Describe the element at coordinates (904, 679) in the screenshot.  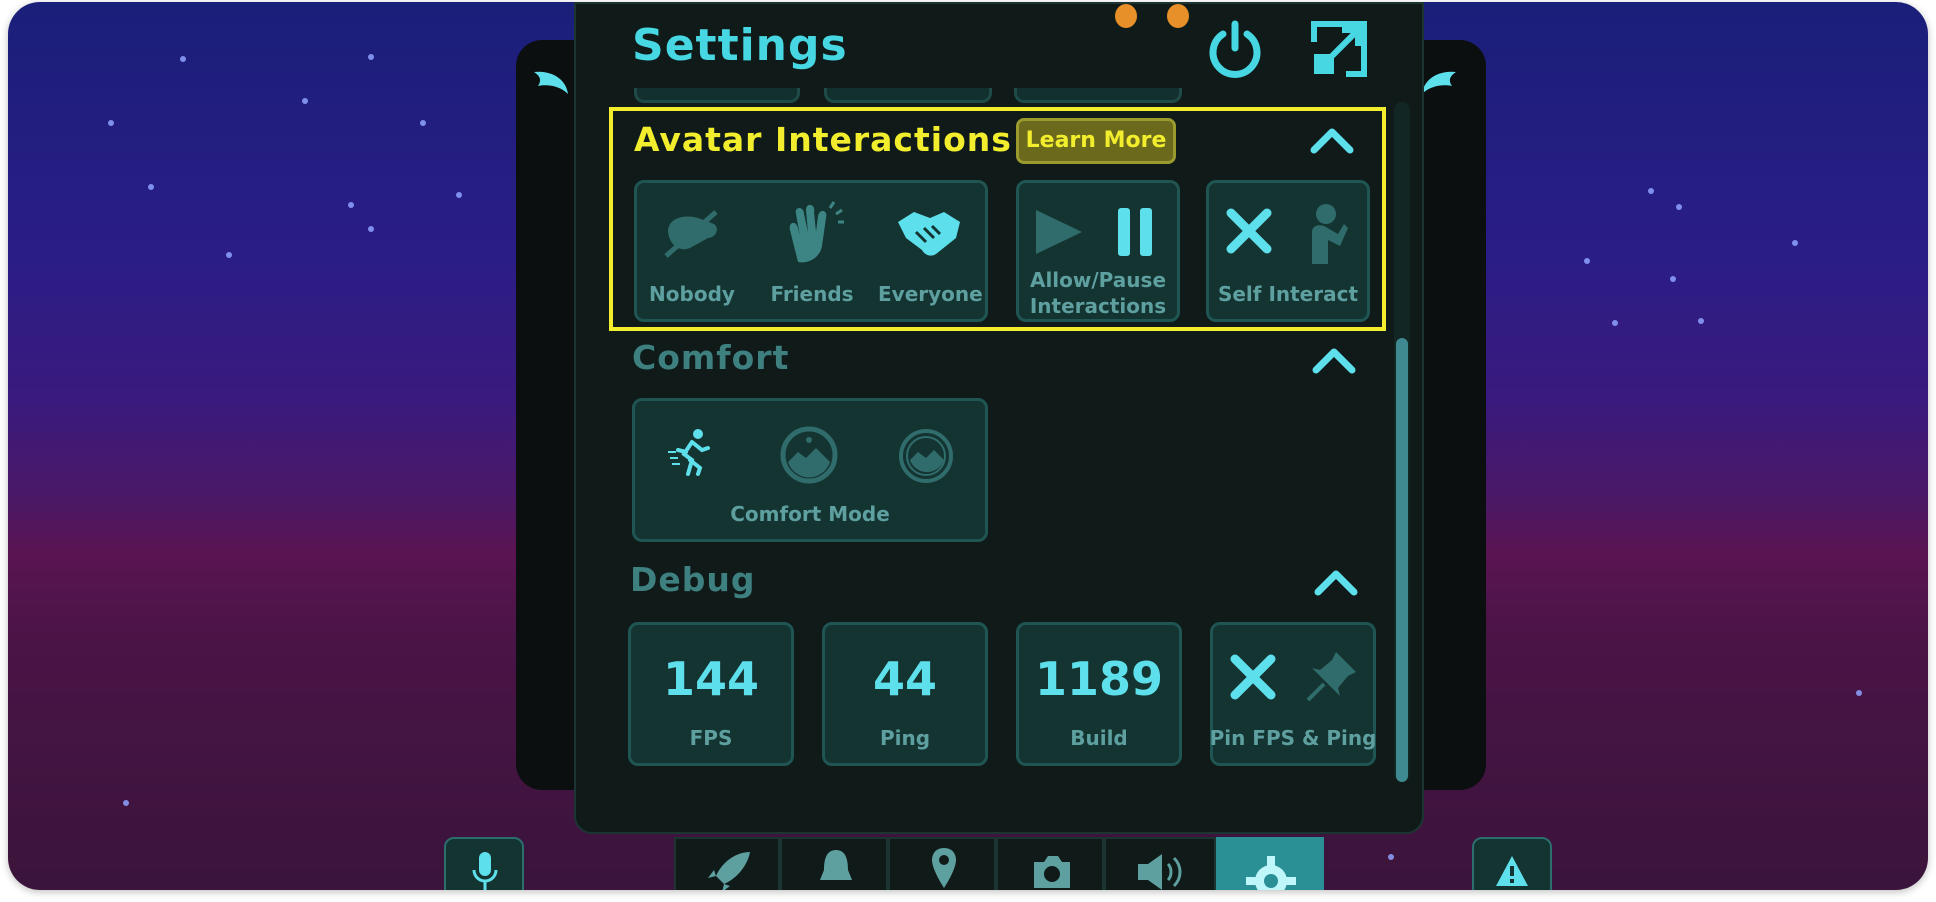
I see `ping-value: 44` at that location.